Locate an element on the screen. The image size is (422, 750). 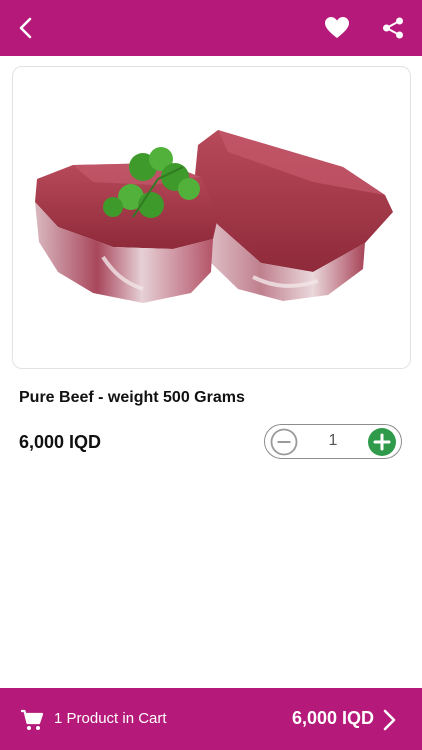
cart-count-text: 1 Product in Cart is located at coordinates (110, 718).